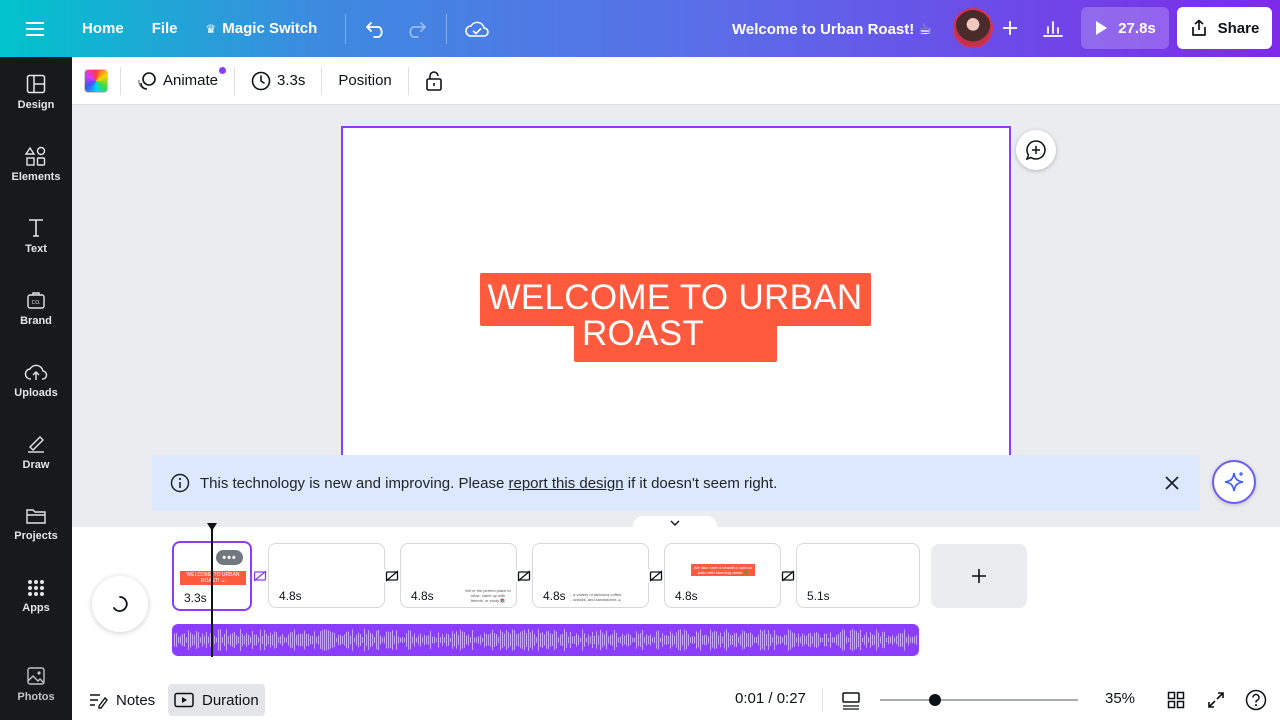 This screenshot has width=1280, height=720. What do you see at coordinates (36, 83) in the screenshot?
I see `layout-icon` at bounding box center [36, 83].